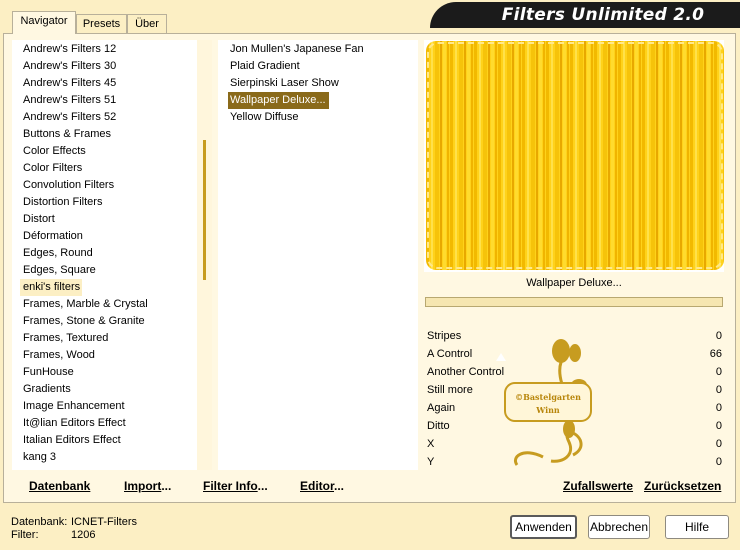 This screenshot has width=740, height=550. I want to click on parameter-name: X, so click(431, 444).